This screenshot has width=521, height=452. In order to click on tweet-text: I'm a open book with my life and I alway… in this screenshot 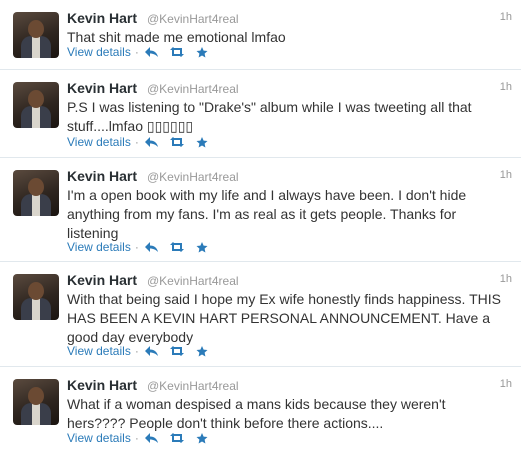, I will do `click(267, 214)`.